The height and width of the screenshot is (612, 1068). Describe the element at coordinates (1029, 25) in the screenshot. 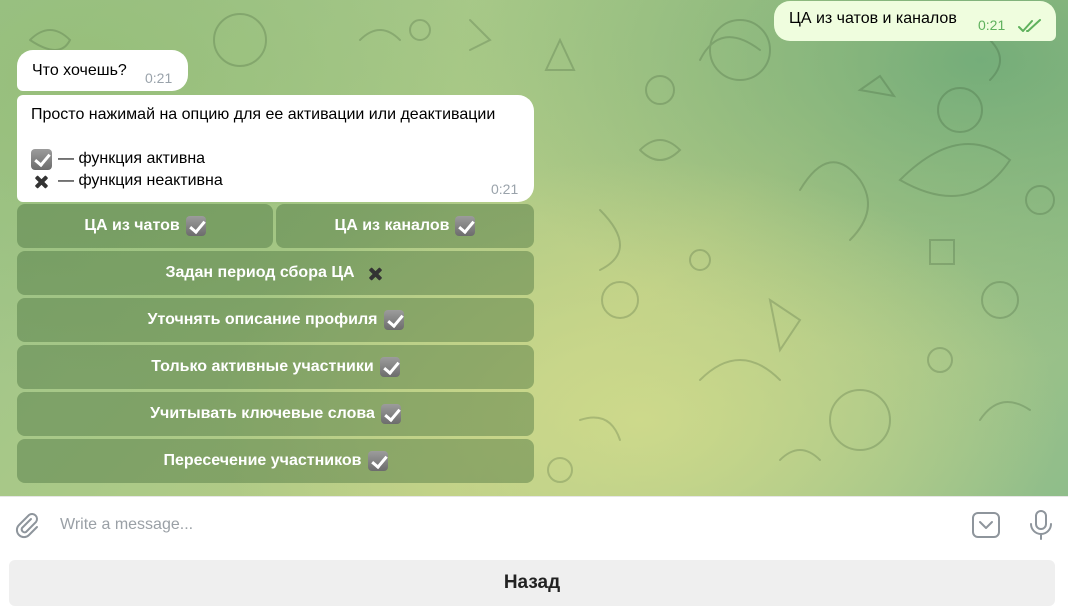

I see `double-check-read-icon` at that location.